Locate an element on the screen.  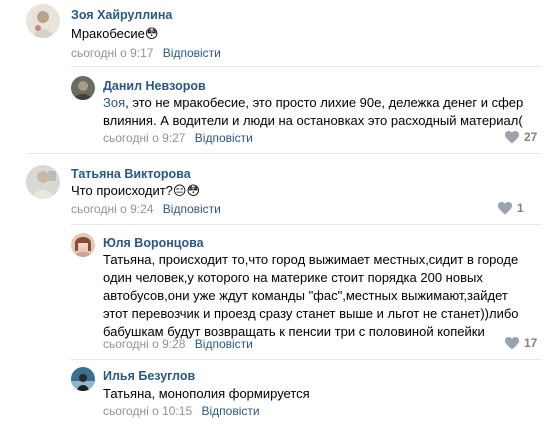
comment-time: сьогодні о 9:17 is located at coordinates (112, 53).